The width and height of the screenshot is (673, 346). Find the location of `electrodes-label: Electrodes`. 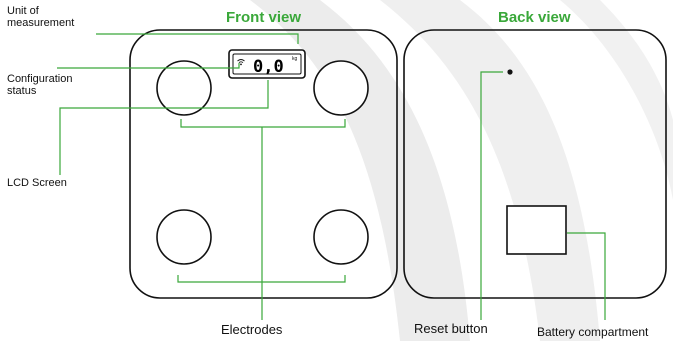

electrodes-label: Electrodes is located at coordinates (252, 329).